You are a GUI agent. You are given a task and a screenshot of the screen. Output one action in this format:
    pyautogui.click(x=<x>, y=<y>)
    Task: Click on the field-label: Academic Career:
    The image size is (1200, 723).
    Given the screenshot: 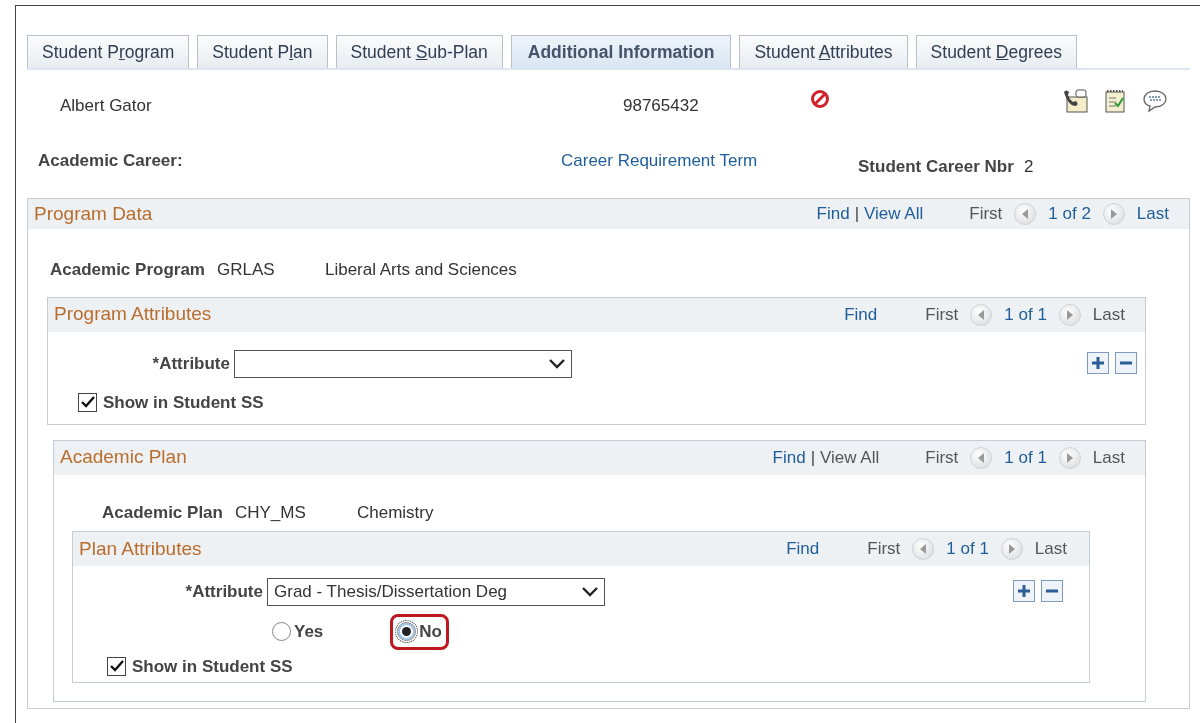 What is the action you would take?
    pyautogui.click(x=111, y=161)
    